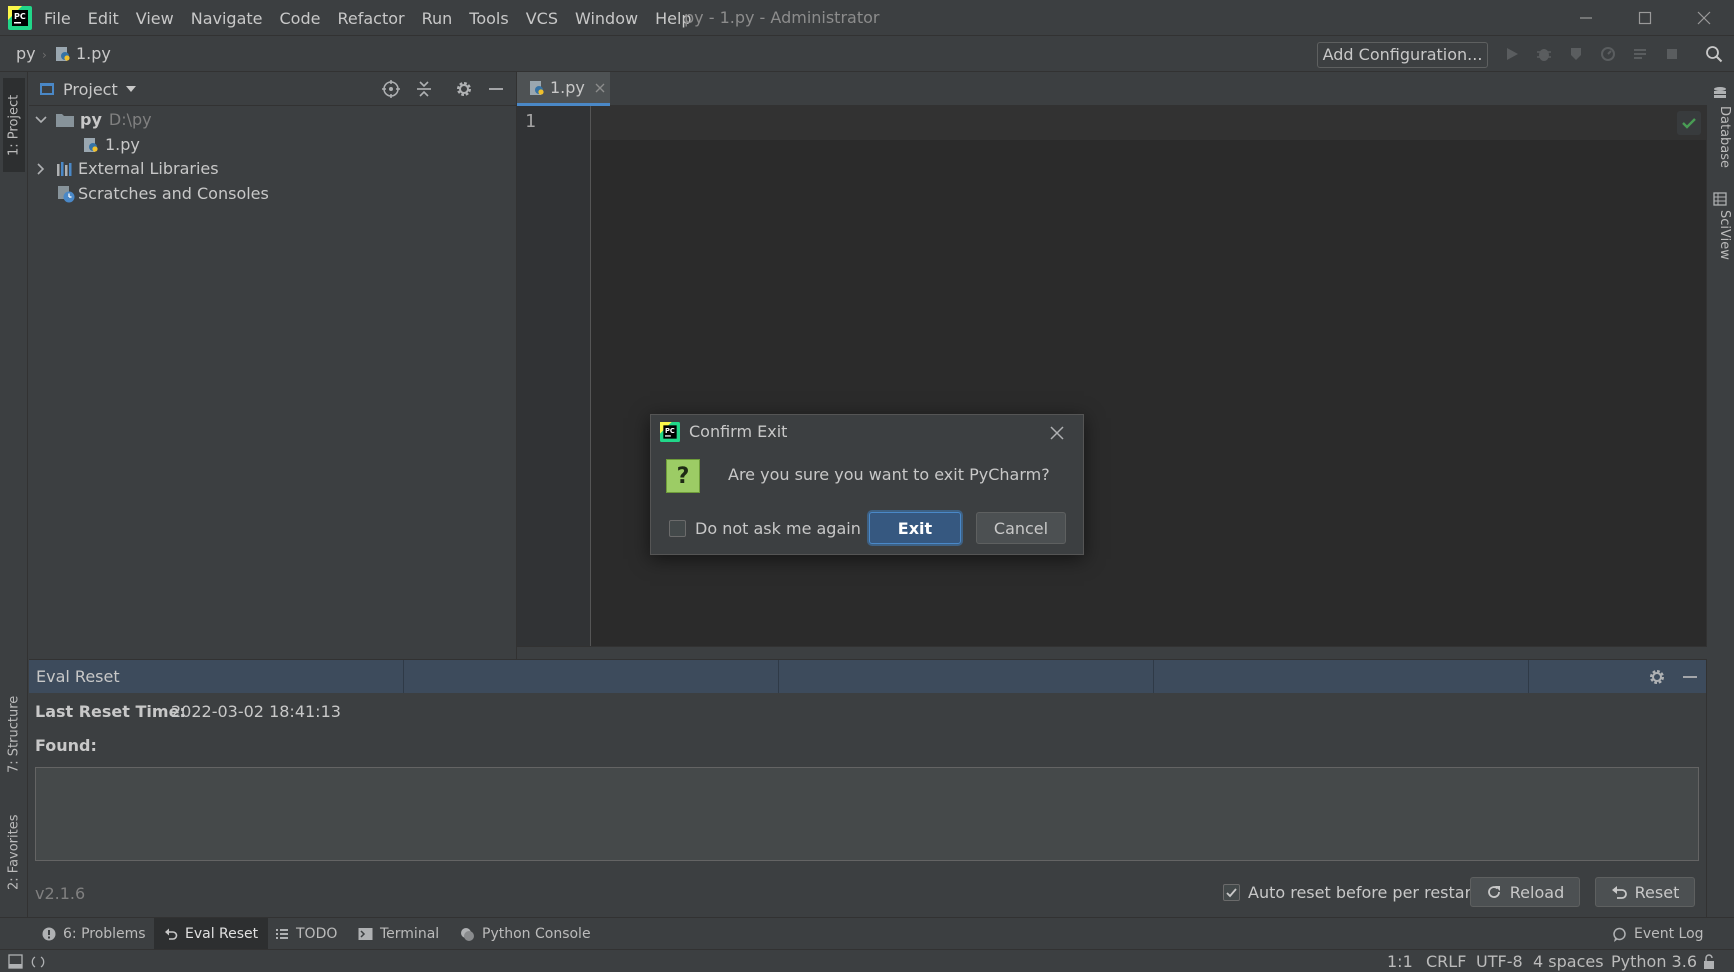 This screenshot has height=972, width=1734. I want to click on indent-setting: 4 spaces, so click(1568, 961).